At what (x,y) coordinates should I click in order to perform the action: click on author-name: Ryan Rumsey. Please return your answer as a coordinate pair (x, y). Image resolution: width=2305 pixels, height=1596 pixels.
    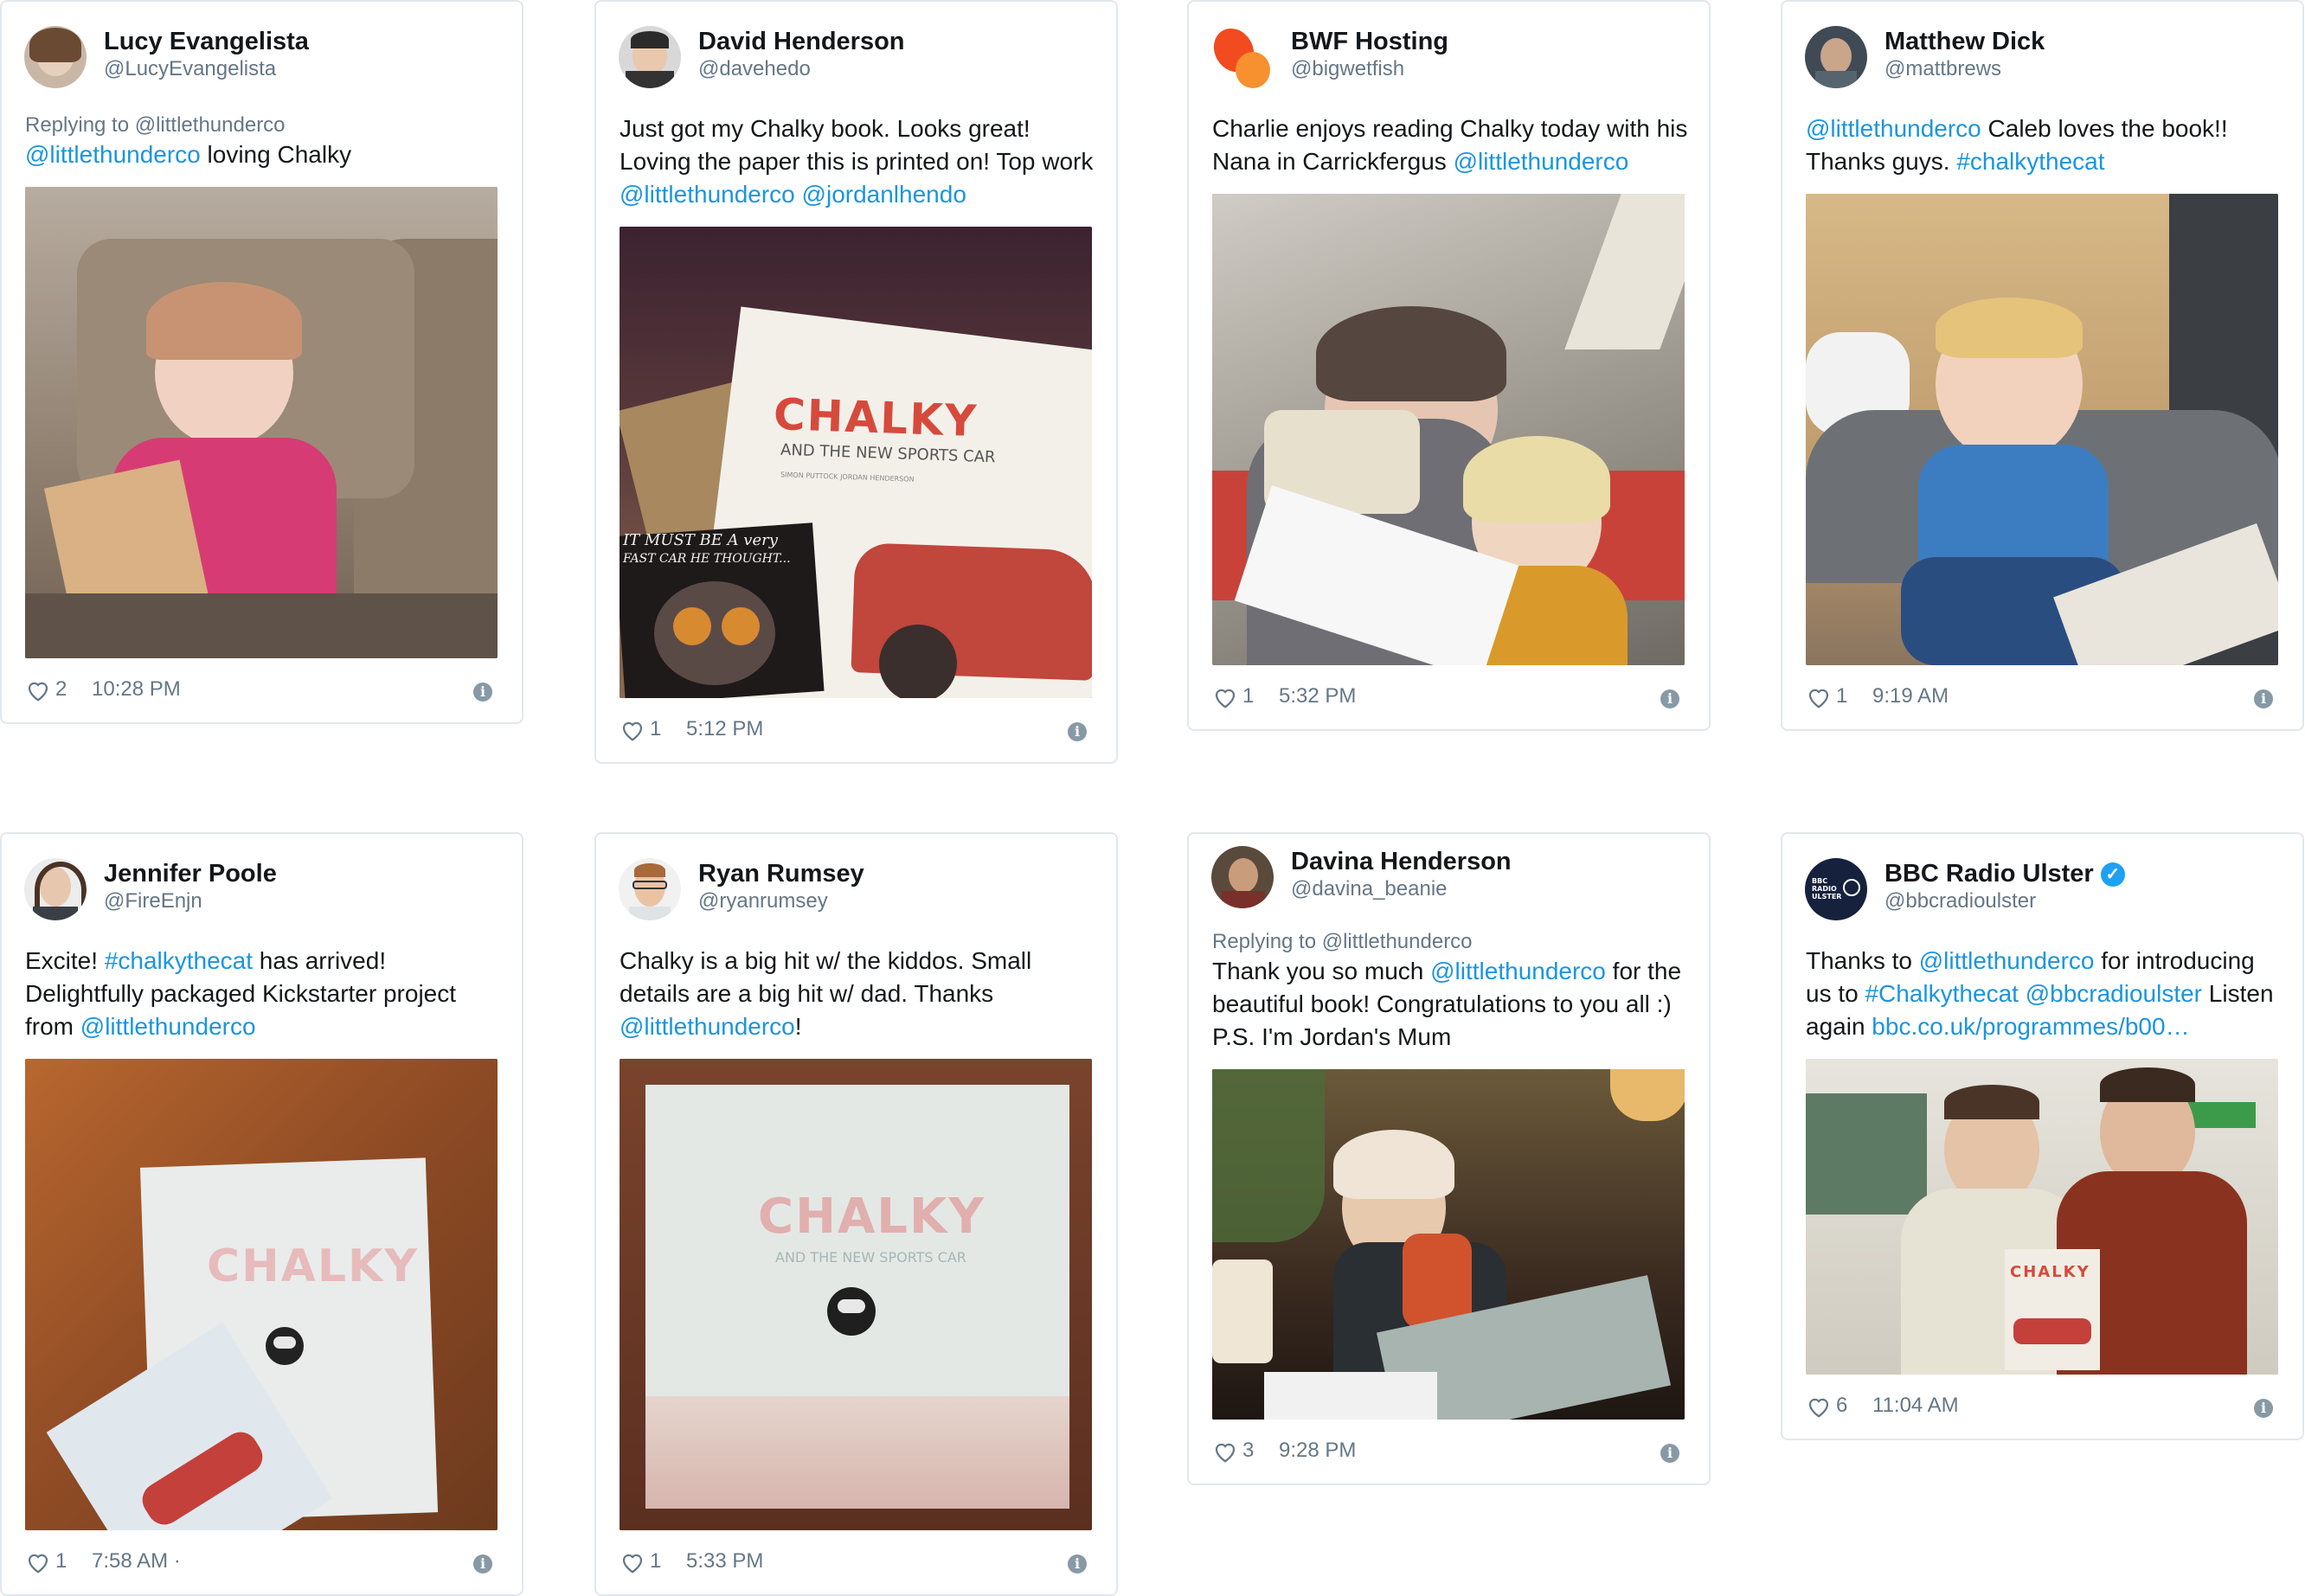
    Looking at the image, I should click on (781, 874).